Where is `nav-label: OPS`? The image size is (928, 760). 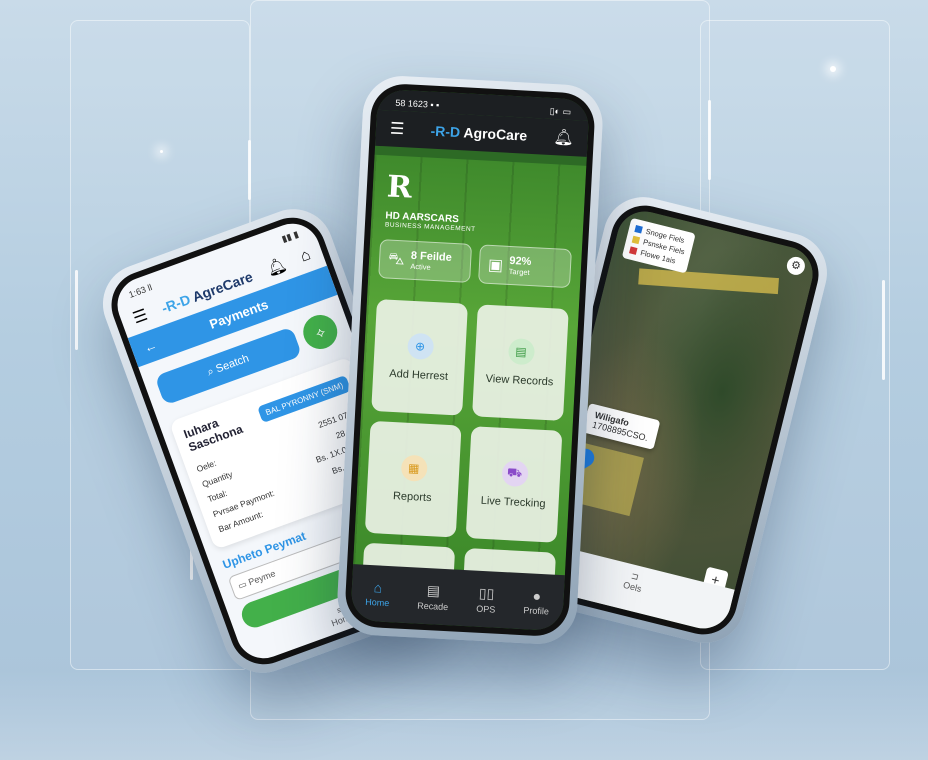
nav-label: OPS is located at coordinates (486, 609).